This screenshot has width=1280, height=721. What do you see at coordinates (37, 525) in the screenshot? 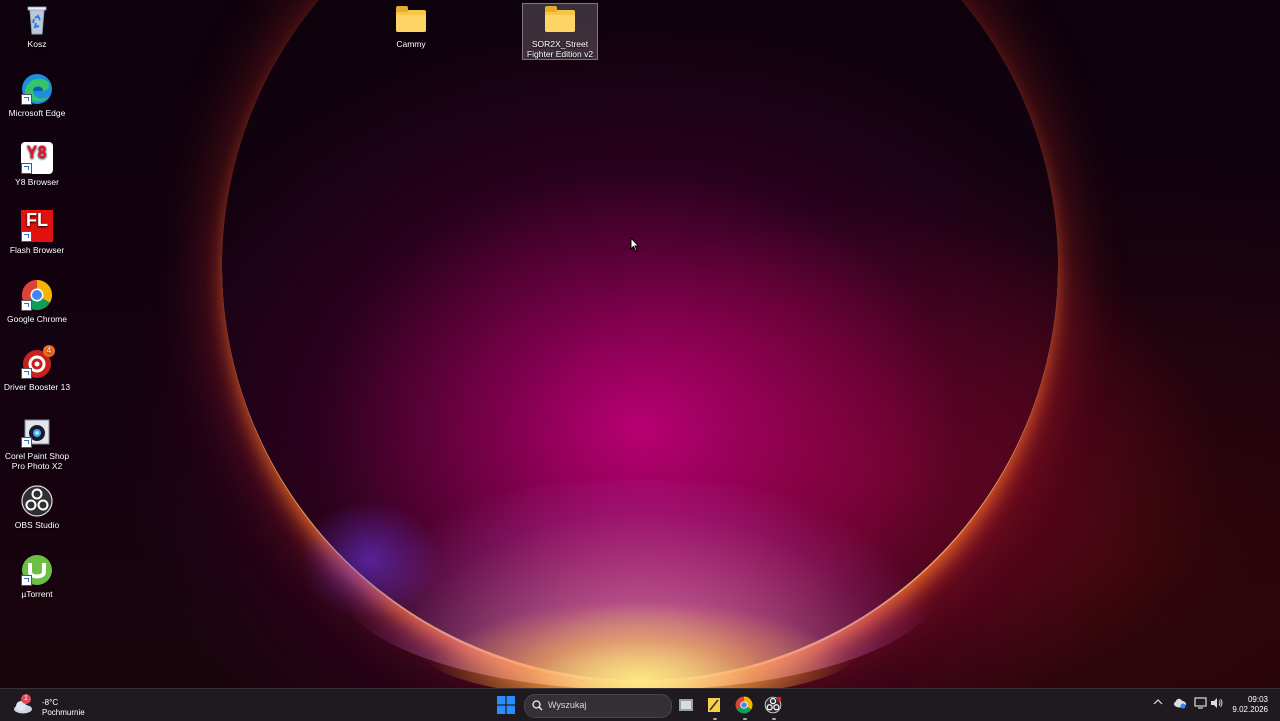
I see `desktop-icon-label: OBS Studio` at bounding box center [37, 525].